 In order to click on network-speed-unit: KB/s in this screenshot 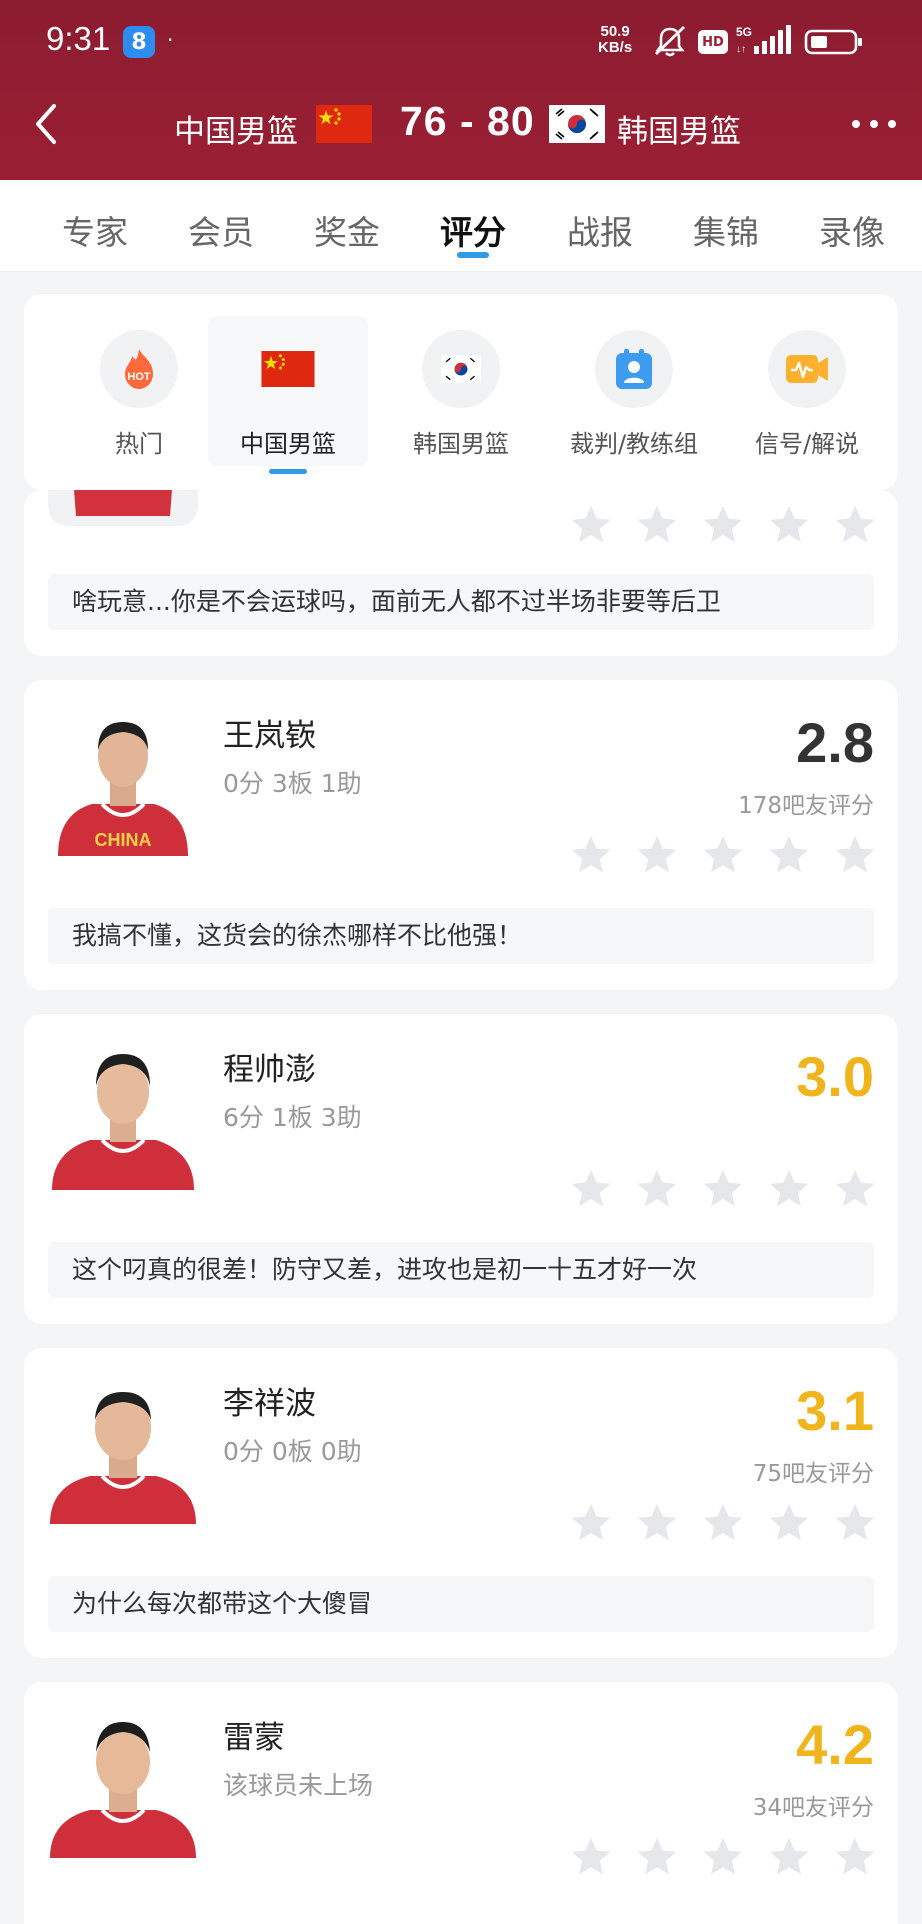, I will do `click(615, 47)`.